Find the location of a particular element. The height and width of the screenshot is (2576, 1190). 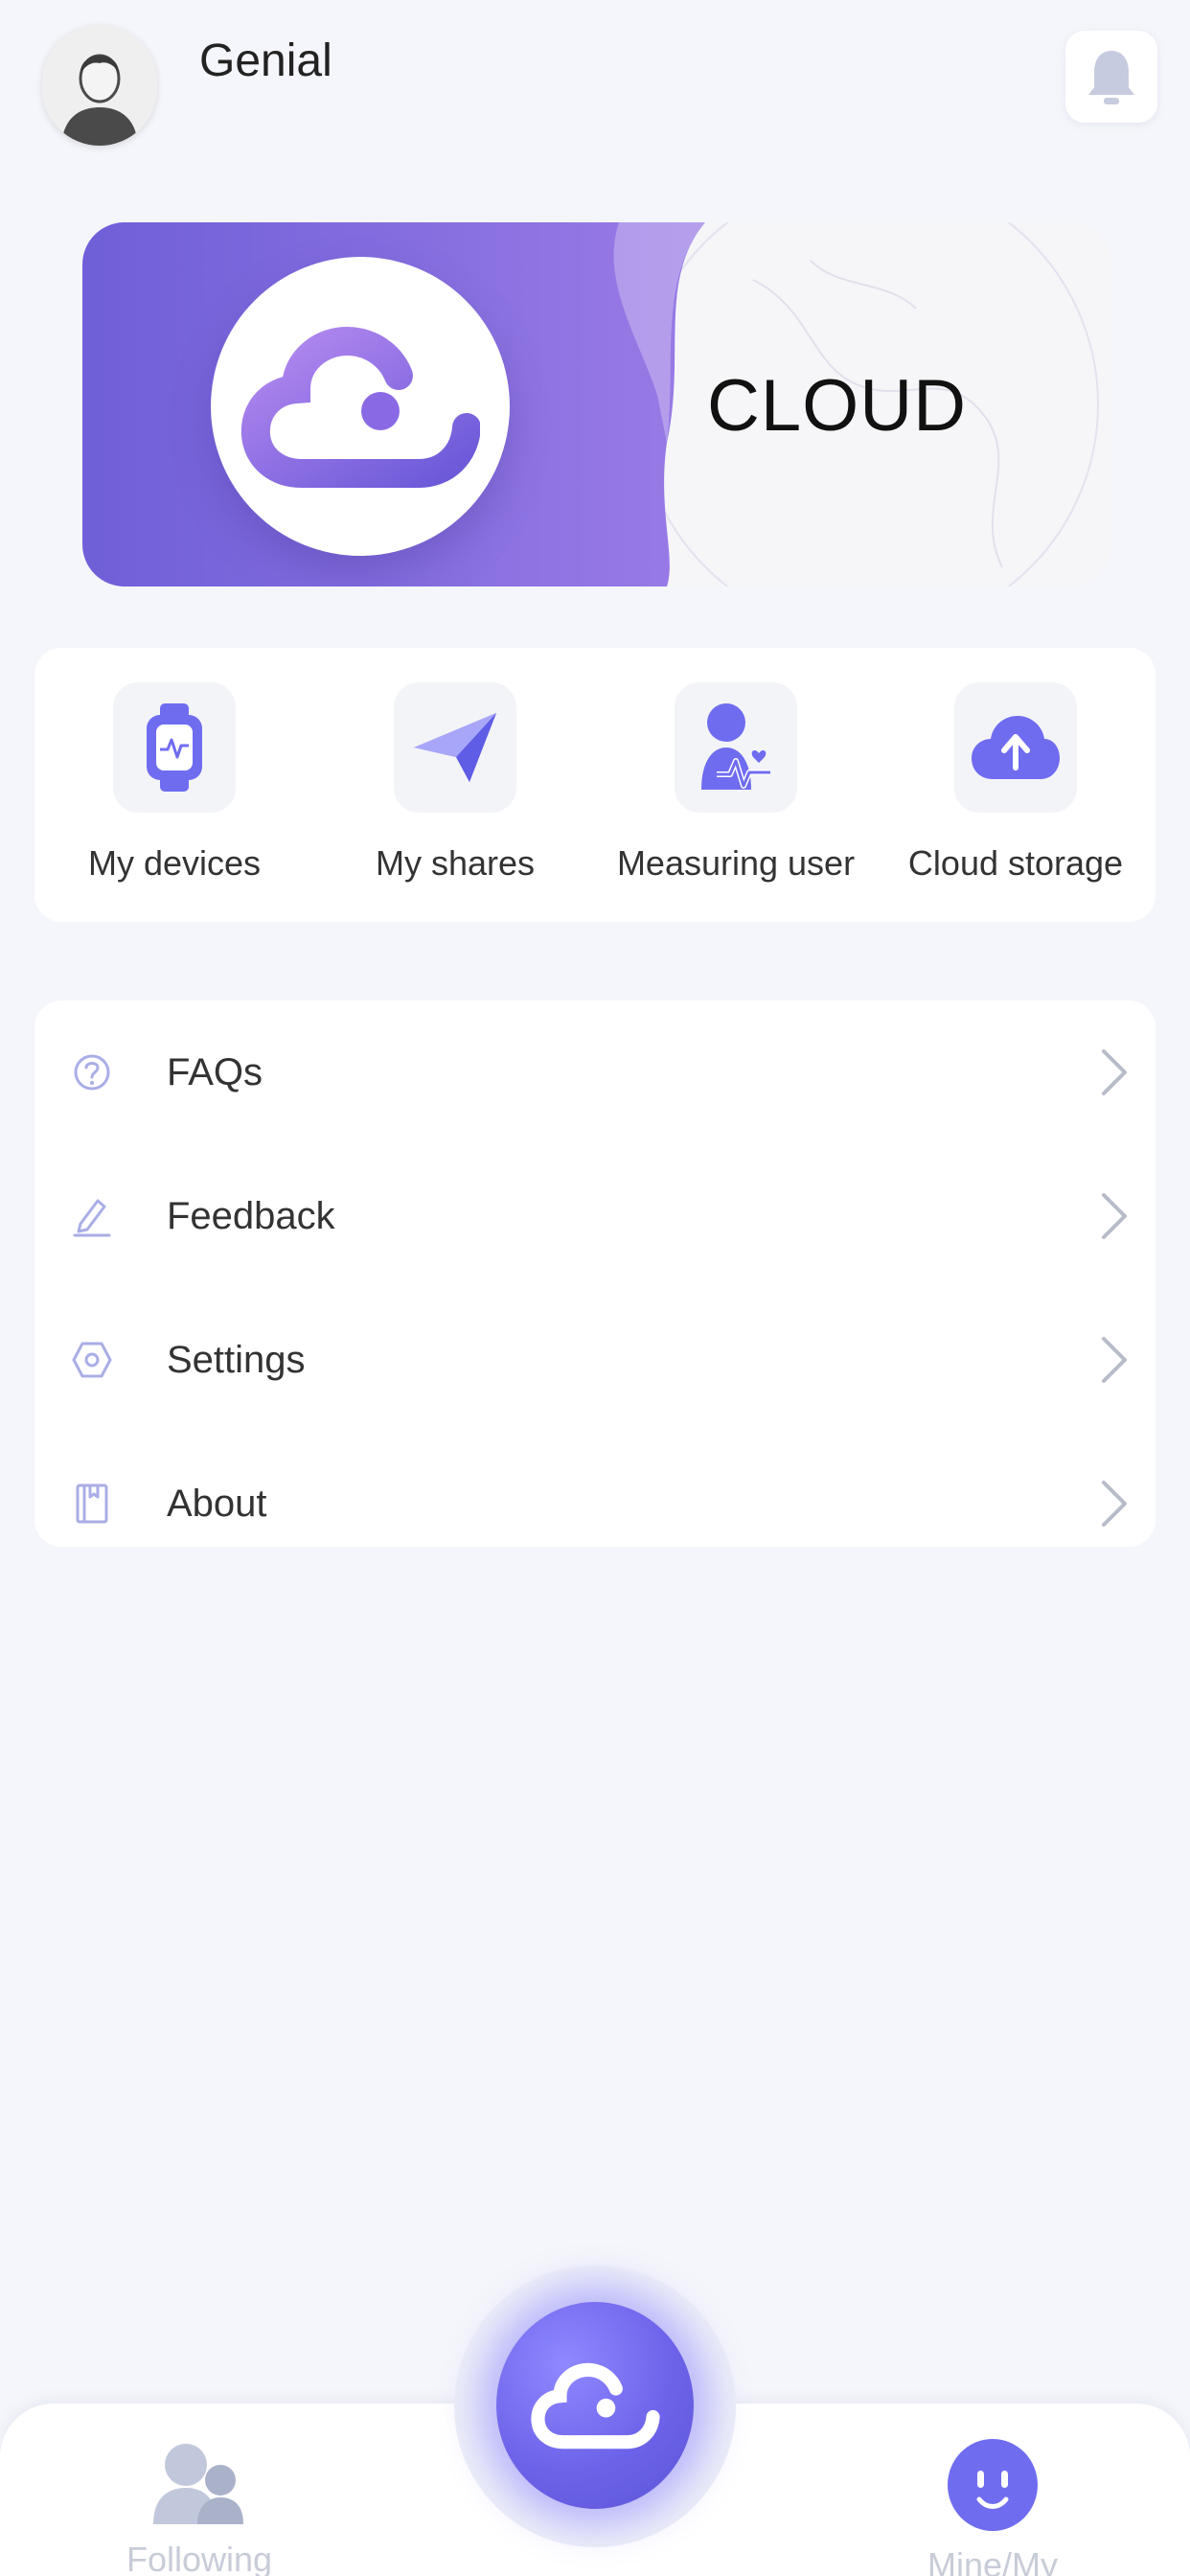

notification-button is located at coordinates (1111, 77).